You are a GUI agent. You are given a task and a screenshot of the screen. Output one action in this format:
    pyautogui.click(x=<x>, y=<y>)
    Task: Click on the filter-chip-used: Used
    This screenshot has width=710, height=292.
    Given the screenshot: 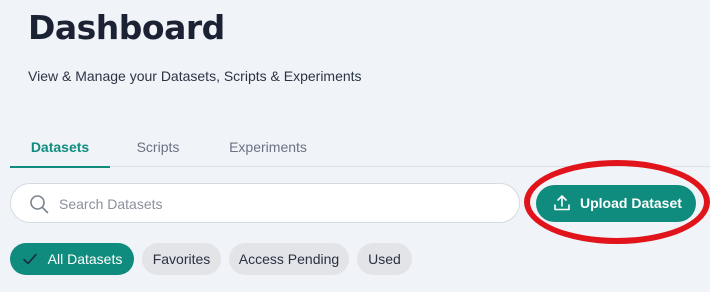 What is the action you would take?
    pyautogui.click(x=384, y=259)
    